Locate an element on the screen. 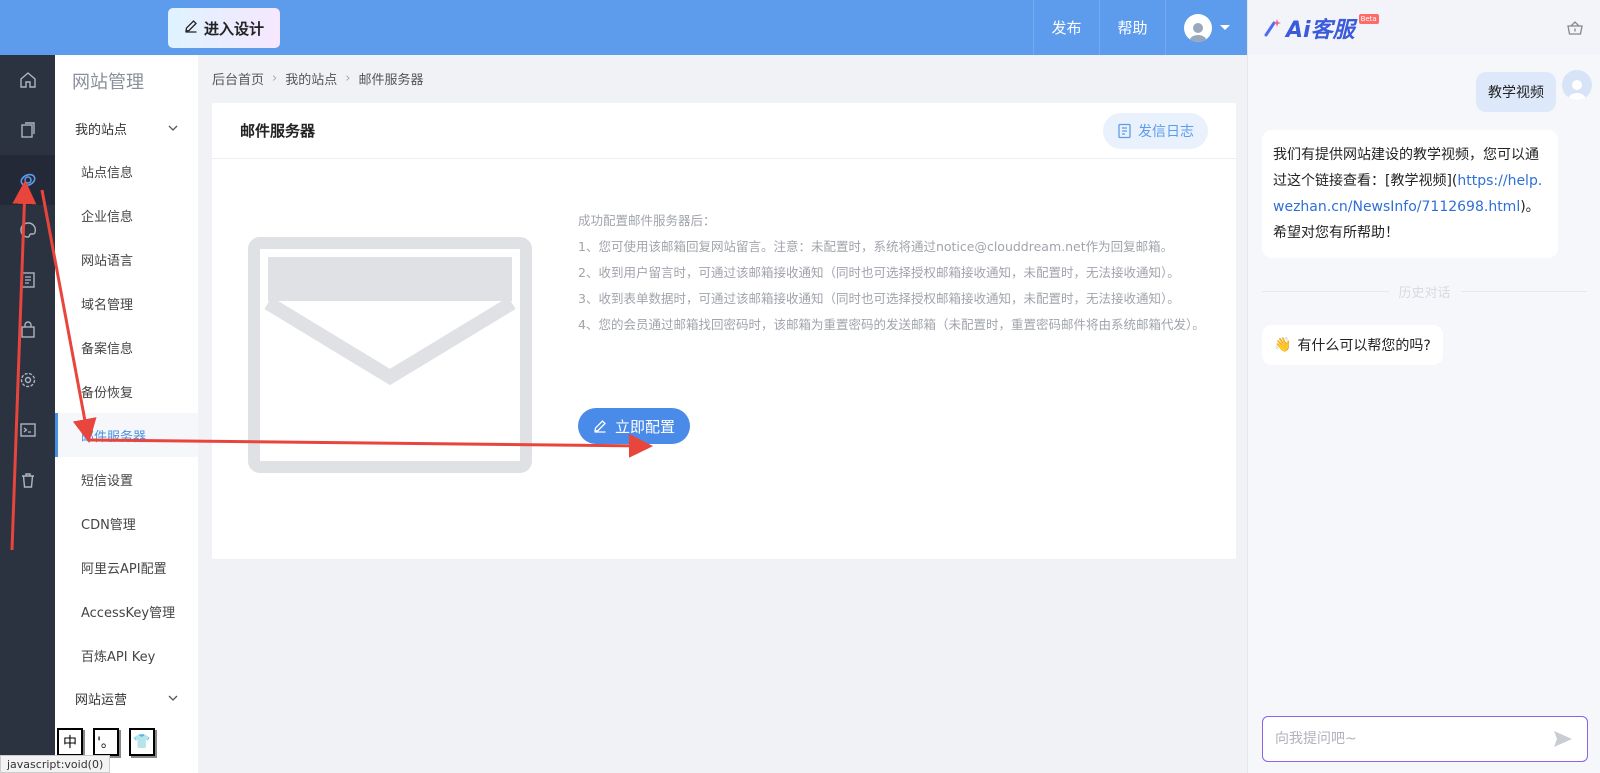 This screenshot has width=1600, height=773. ime-punctuation-toggle: '。 is located at coordinates (106, 742).